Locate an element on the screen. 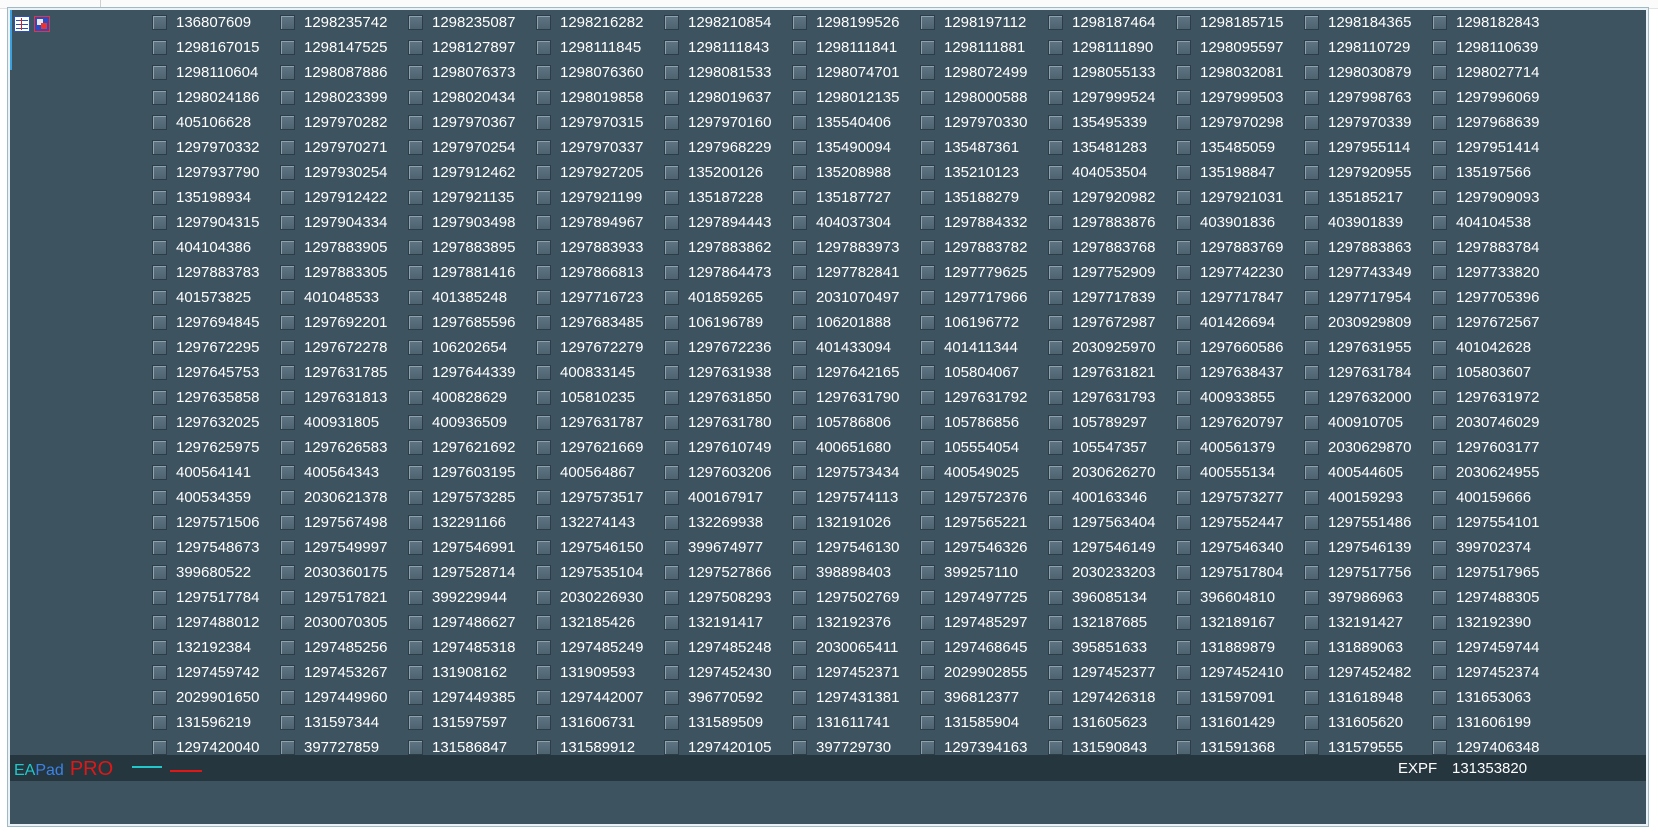  swap-window-icon is located at coordinates (42, 24).